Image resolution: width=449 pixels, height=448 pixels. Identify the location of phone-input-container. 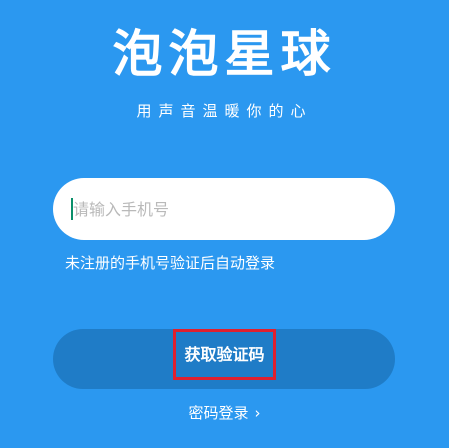
(224, 209).